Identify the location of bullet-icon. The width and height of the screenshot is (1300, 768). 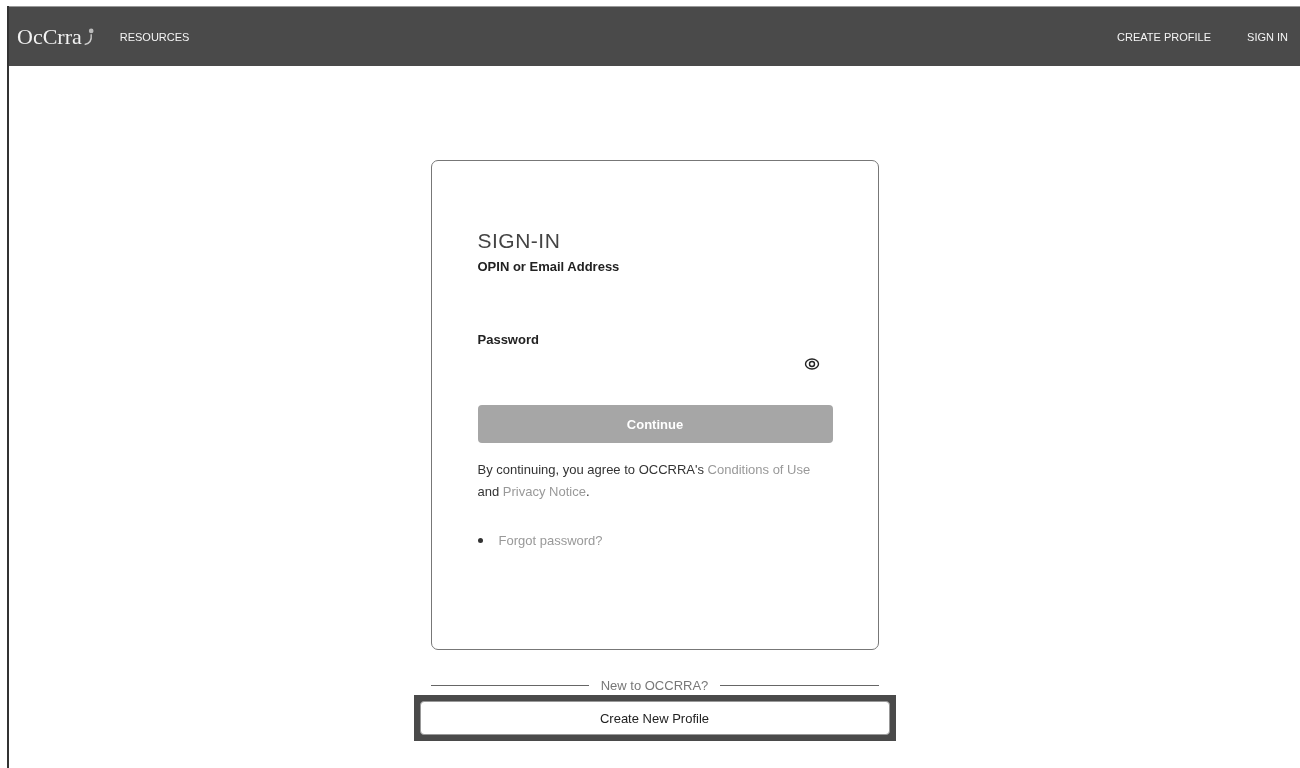
(480, 540).